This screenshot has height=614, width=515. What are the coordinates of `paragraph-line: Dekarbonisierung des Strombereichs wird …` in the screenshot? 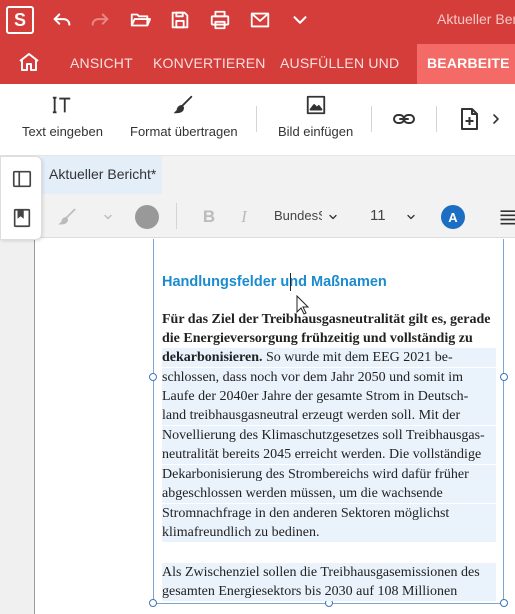 It's located at (329, 474).